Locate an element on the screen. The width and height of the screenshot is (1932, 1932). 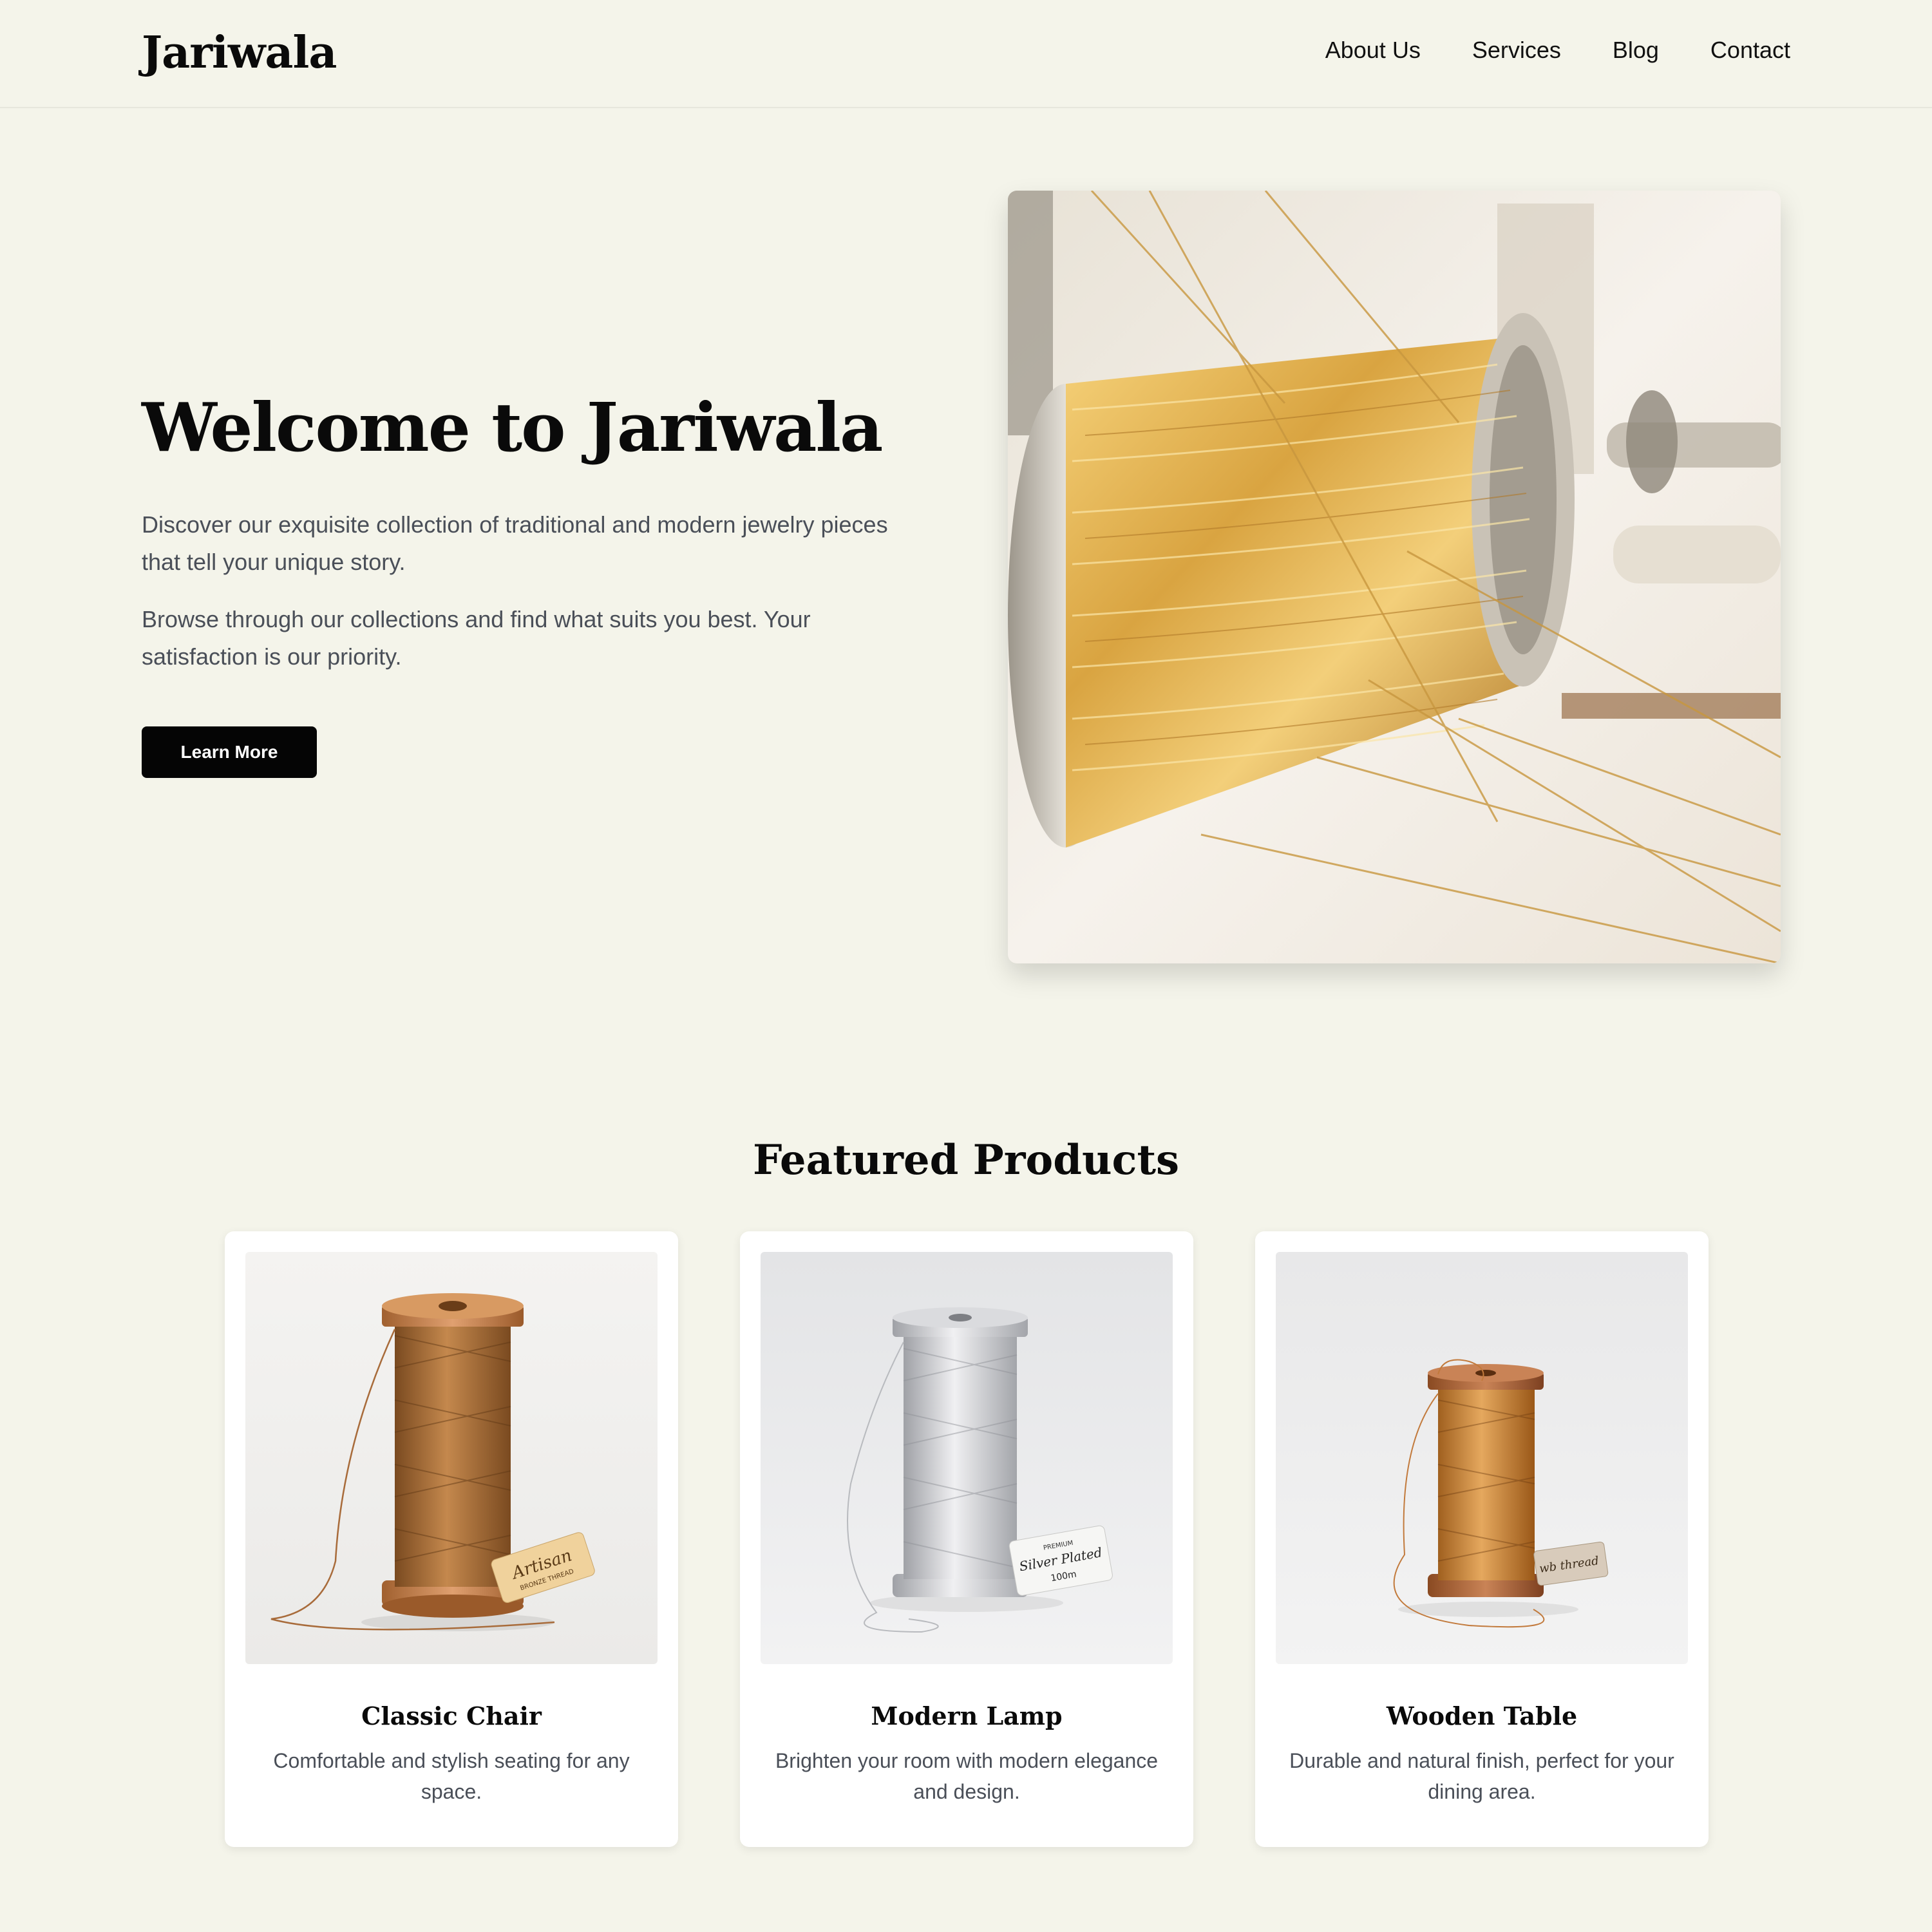
nav-about-us-link: About Us is located at coordinates (1373, 50).